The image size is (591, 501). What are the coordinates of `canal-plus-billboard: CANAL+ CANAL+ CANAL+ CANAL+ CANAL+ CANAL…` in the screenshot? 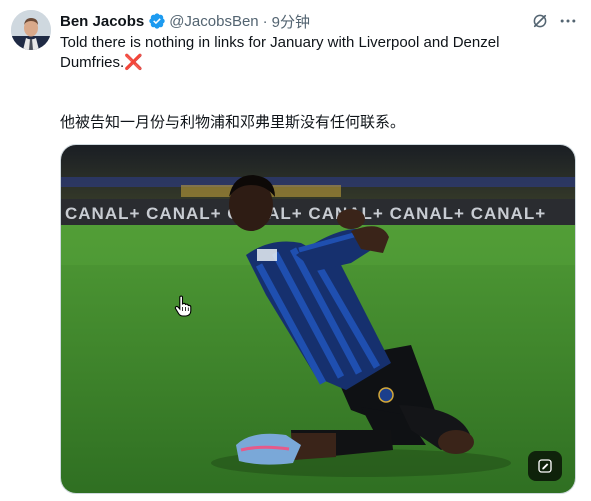 It's located at (305, 213).